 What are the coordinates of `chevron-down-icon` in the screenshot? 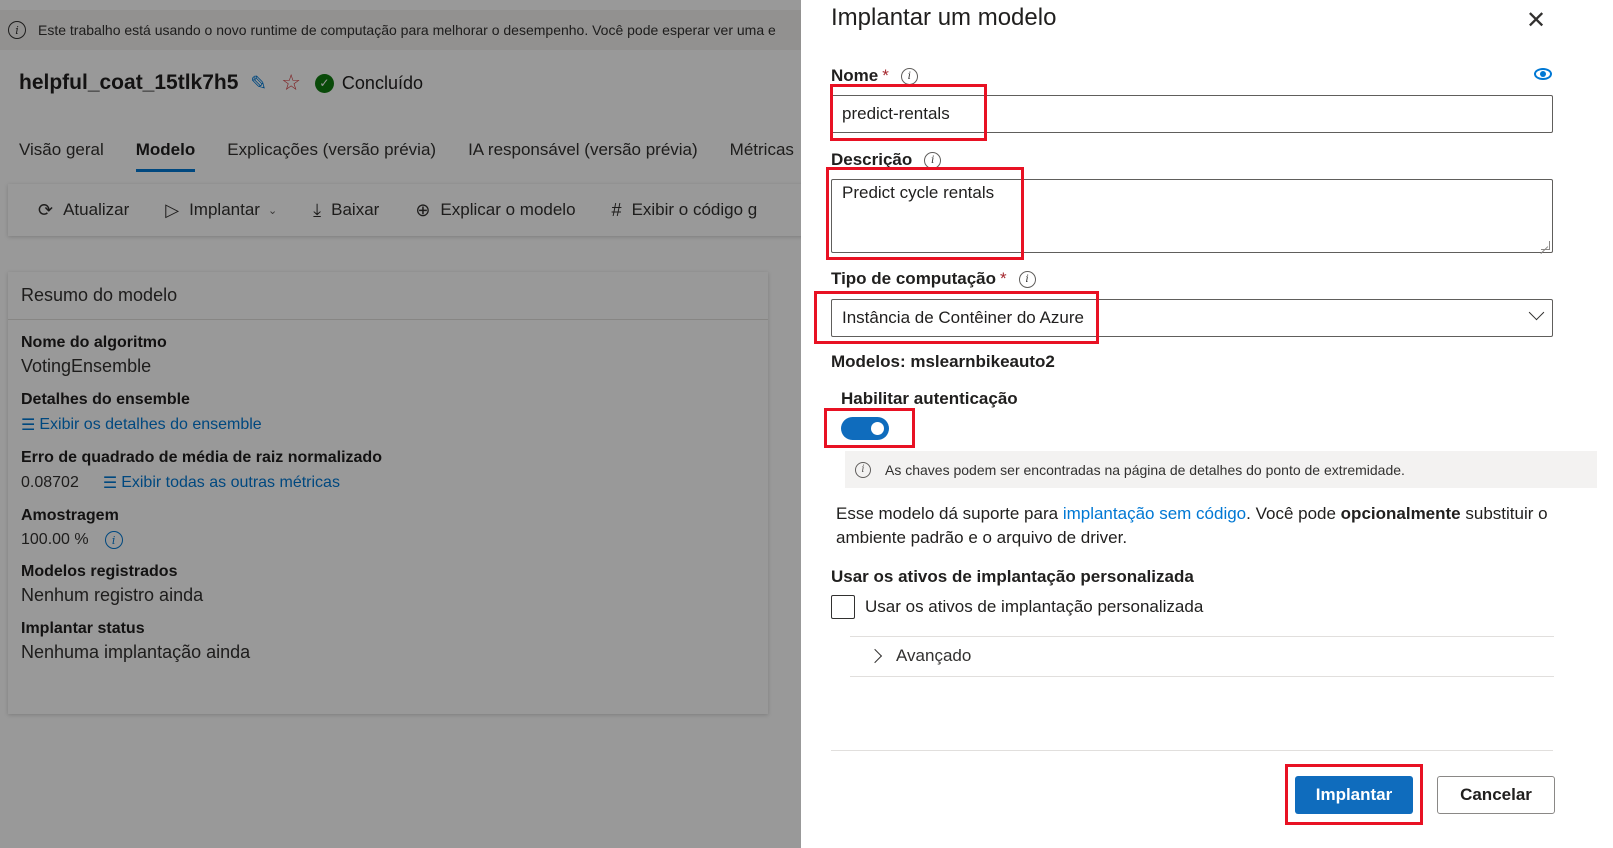 It's located at (1536, 312).